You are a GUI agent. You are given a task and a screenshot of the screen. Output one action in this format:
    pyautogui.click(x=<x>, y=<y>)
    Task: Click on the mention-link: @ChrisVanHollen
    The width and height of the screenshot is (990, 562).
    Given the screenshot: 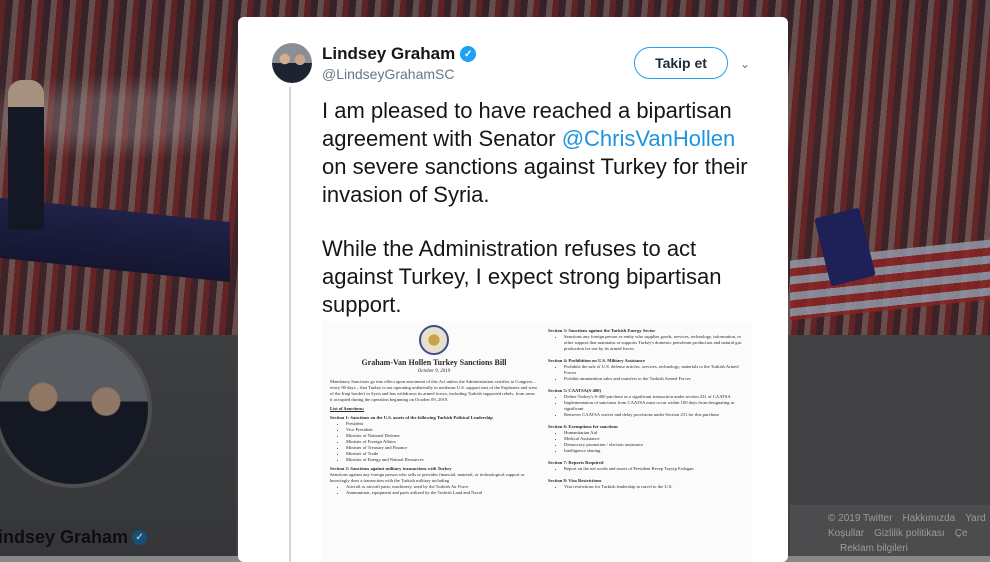 What is the action you would take?
    pyautogui.click(x=649, y=138)
    